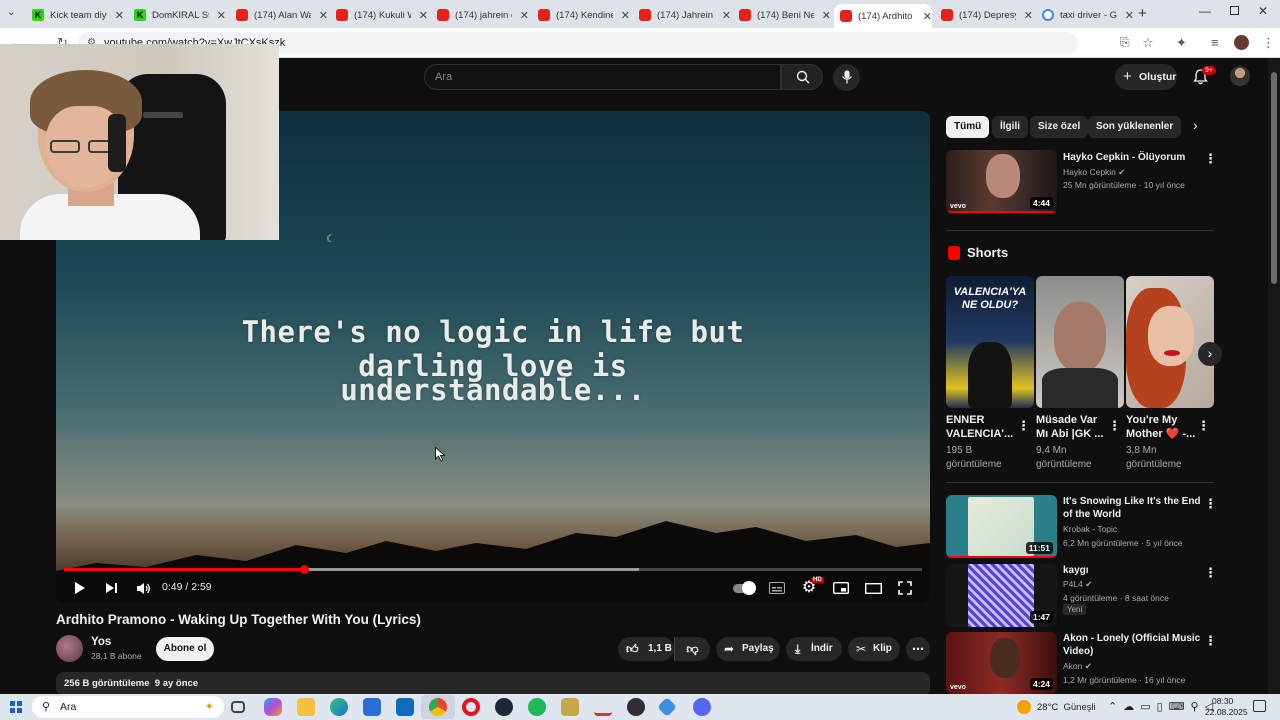 This screenshot has height=720, width=1280. I want to click on windows-start-icon, so click(16, 707).